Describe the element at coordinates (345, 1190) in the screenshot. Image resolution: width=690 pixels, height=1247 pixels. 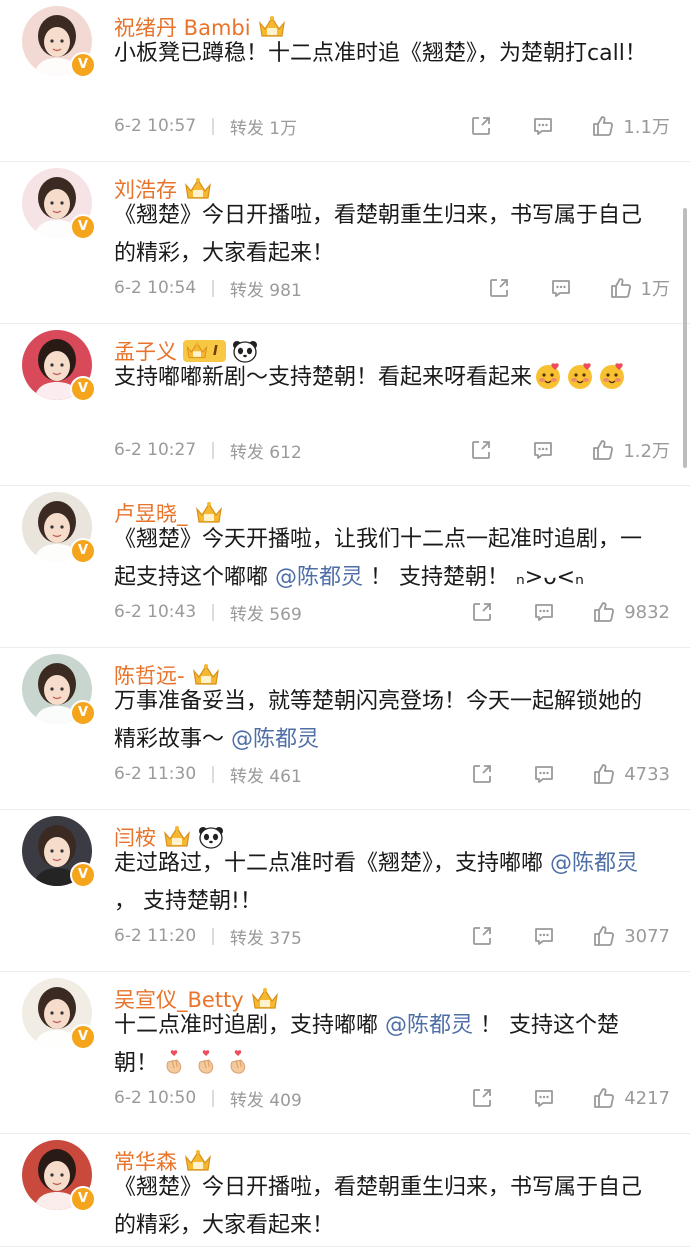
I see `comment-item: V 常华森 《翘楚》今日开播啦，看楚朝重生归来，书写属于自己的精彩，大家看起来！` at that location.